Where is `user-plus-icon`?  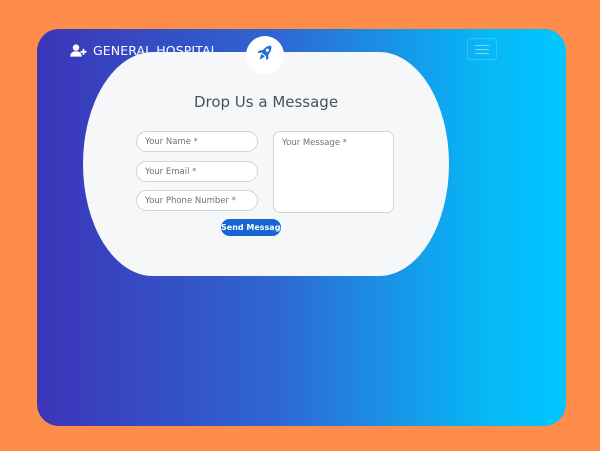 user-plus-icon is located at coordinates (78, 50).